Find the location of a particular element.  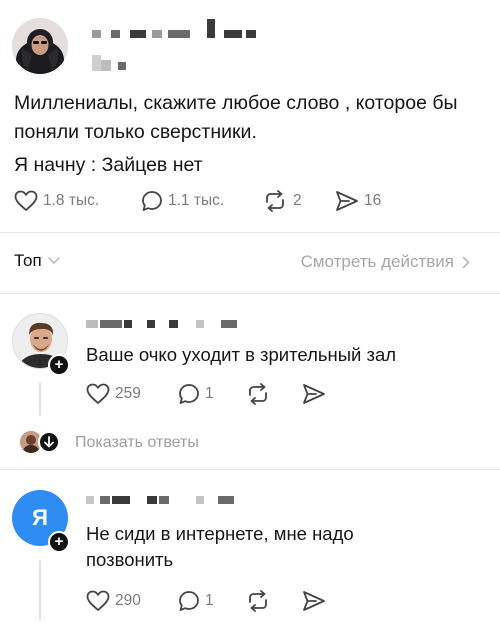

post-like-count: 1.8 тыс. is located at coordinates (71, 200).